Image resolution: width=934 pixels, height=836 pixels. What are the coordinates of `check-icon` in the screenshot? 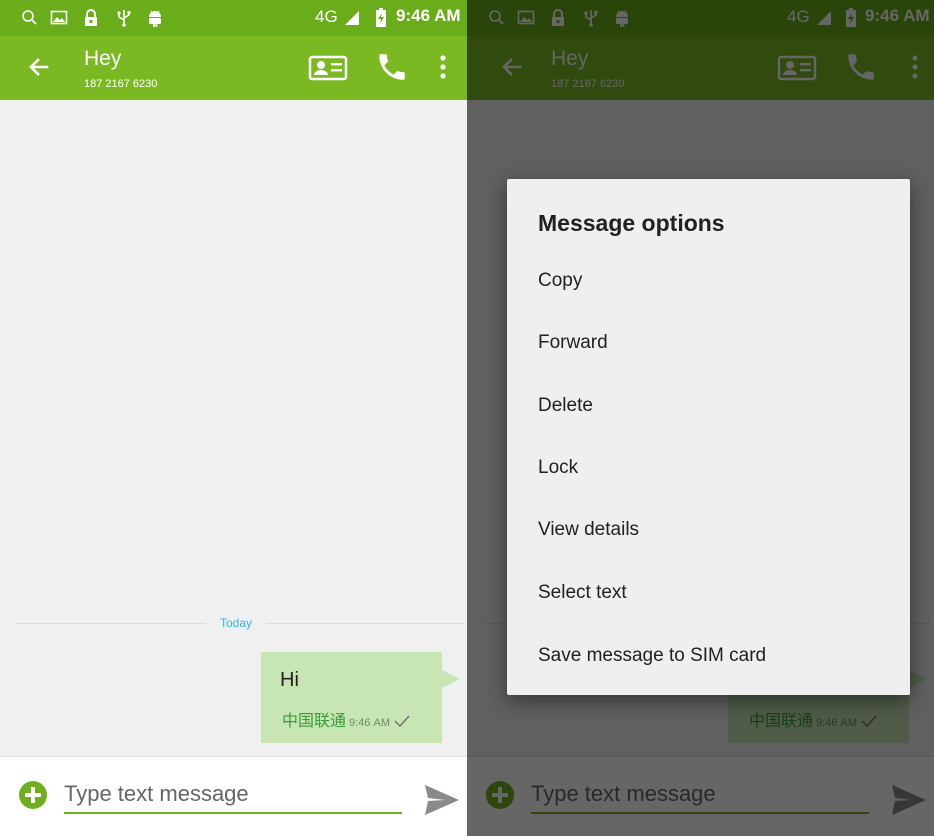 It's located at (402, 721).